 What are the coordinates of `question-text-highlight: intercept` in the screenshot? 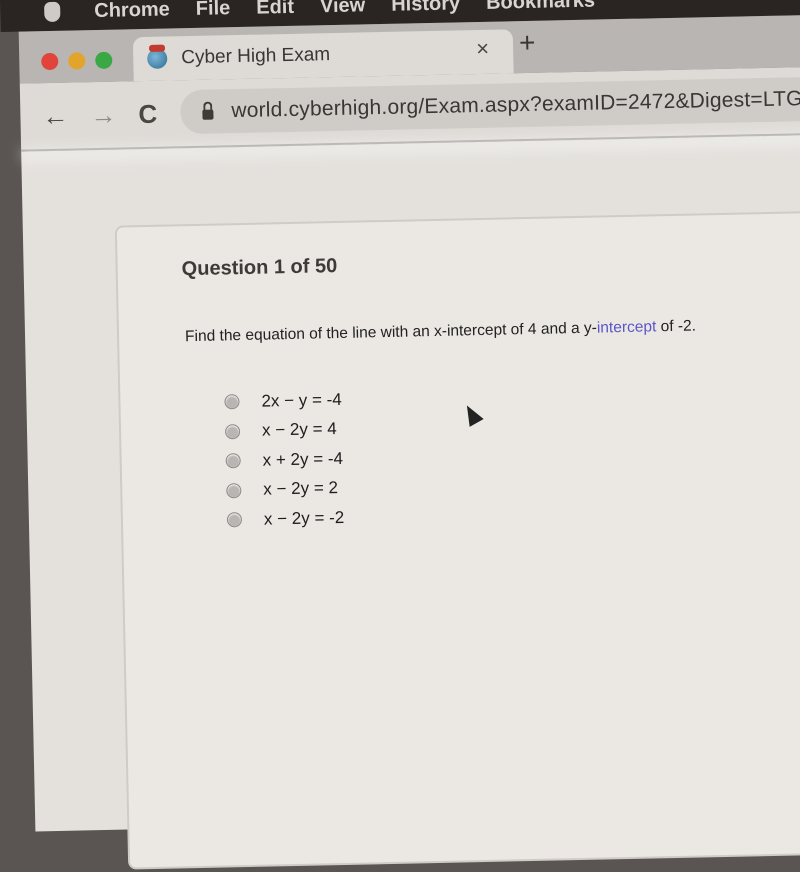 It's located at (626, 327).